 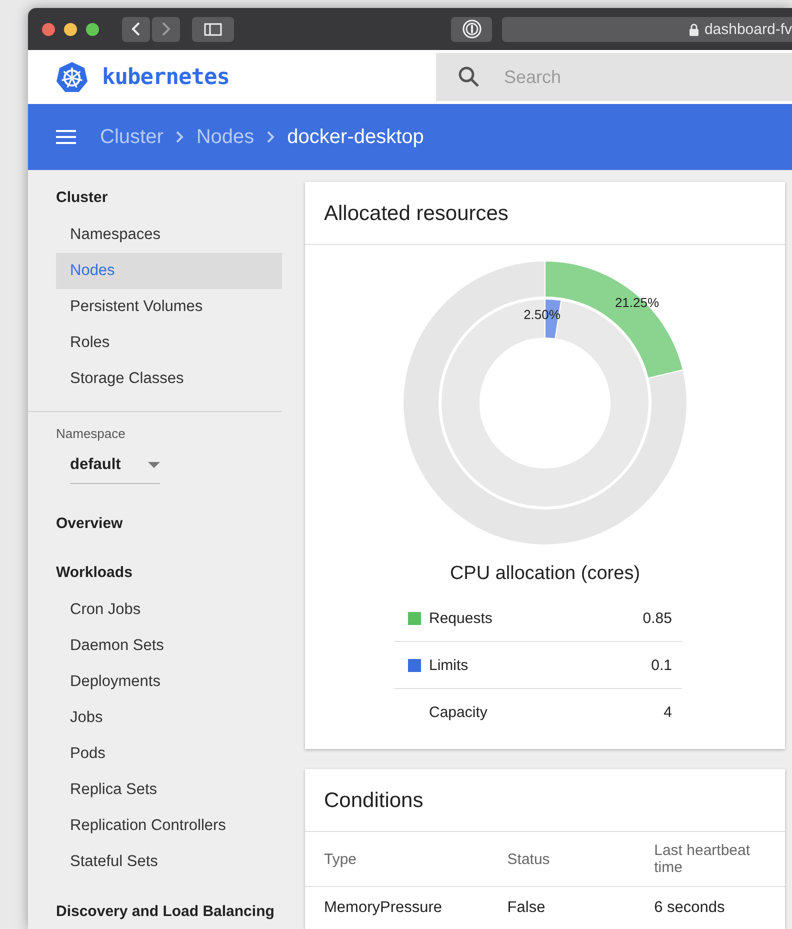 I want to click on legend-label: Limits, so click(x=448, y=665).